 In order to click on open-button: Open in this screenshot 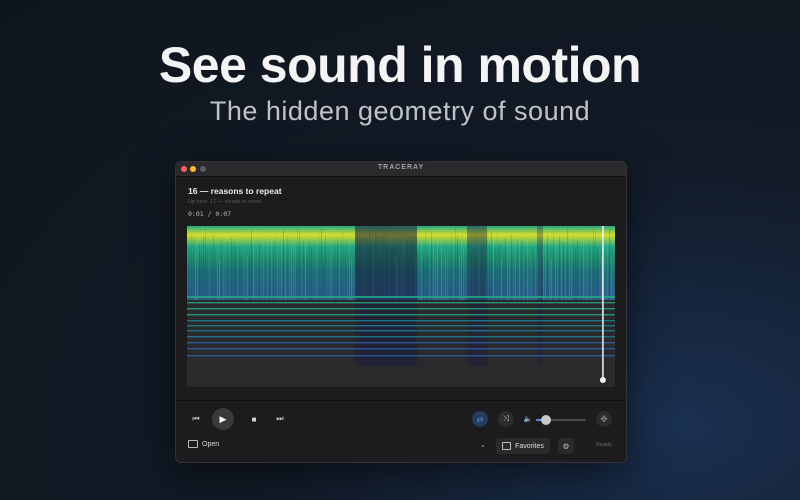, I will do `click(203, 444)`.